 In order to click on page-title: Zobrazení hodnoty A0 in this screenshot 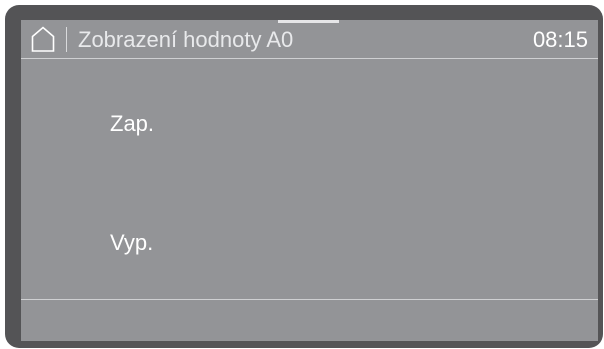, I will do `click(186, 39)`.